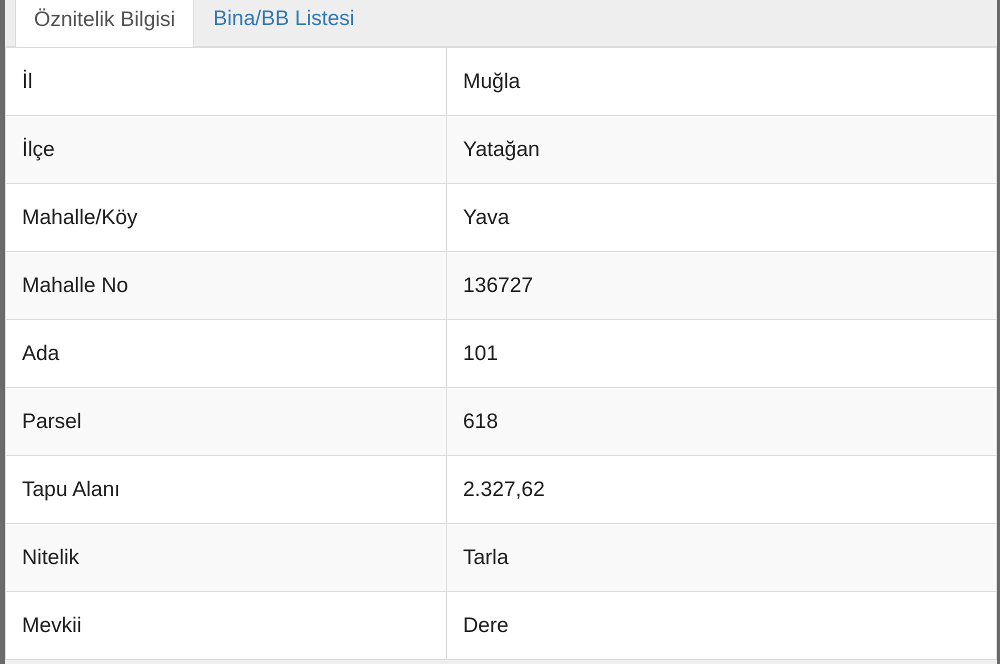 The width and height of the screenshot is (1000, 664). Describe the element at coordinates (721, 286) in the screenshot. I see `value-cell: 136727` at that location.